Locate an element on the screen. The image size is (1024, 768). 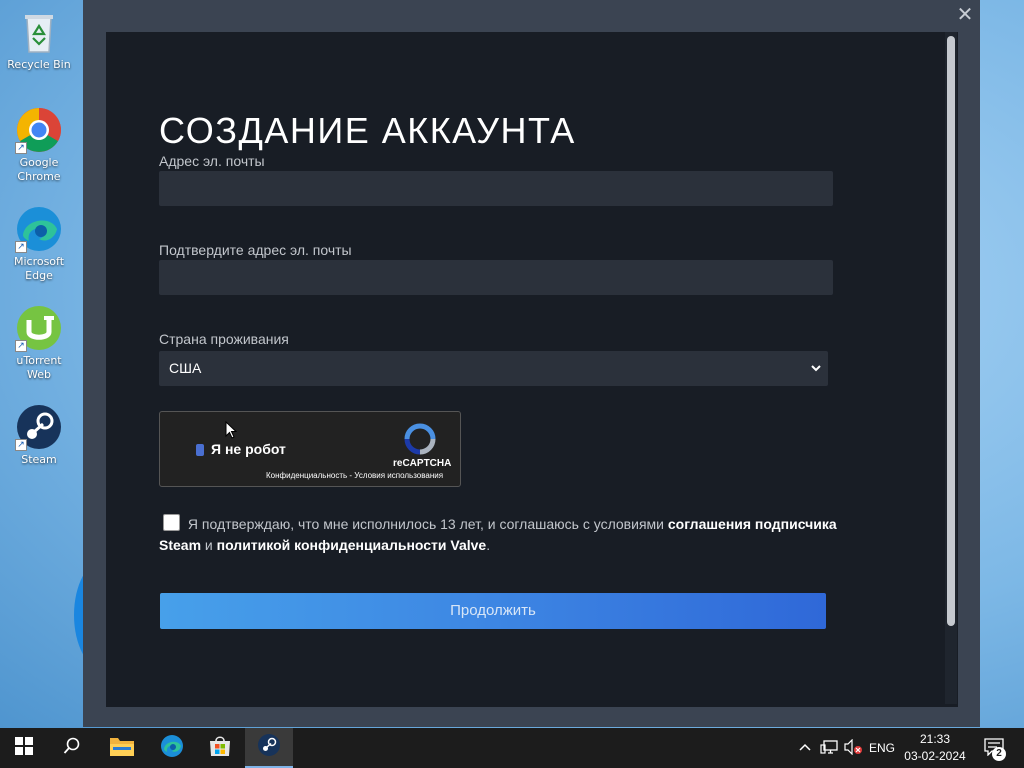
taskbar-microsoft-store is located at coordinates (220, 748).